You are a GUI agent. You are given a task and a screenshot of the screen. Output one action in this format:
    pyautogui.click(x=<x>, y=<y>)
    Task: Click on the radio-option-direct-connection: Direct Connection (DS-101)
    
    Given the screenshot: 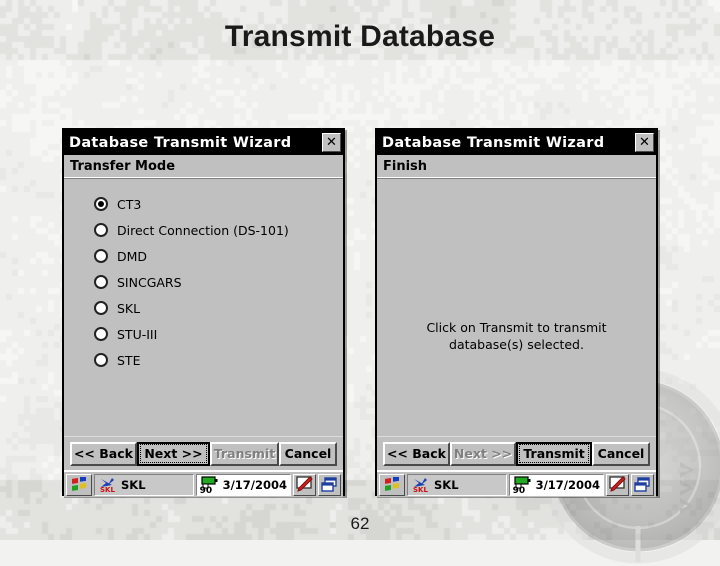 What is the action you would take?
    pyautogui.click(x=203, y=230)
    